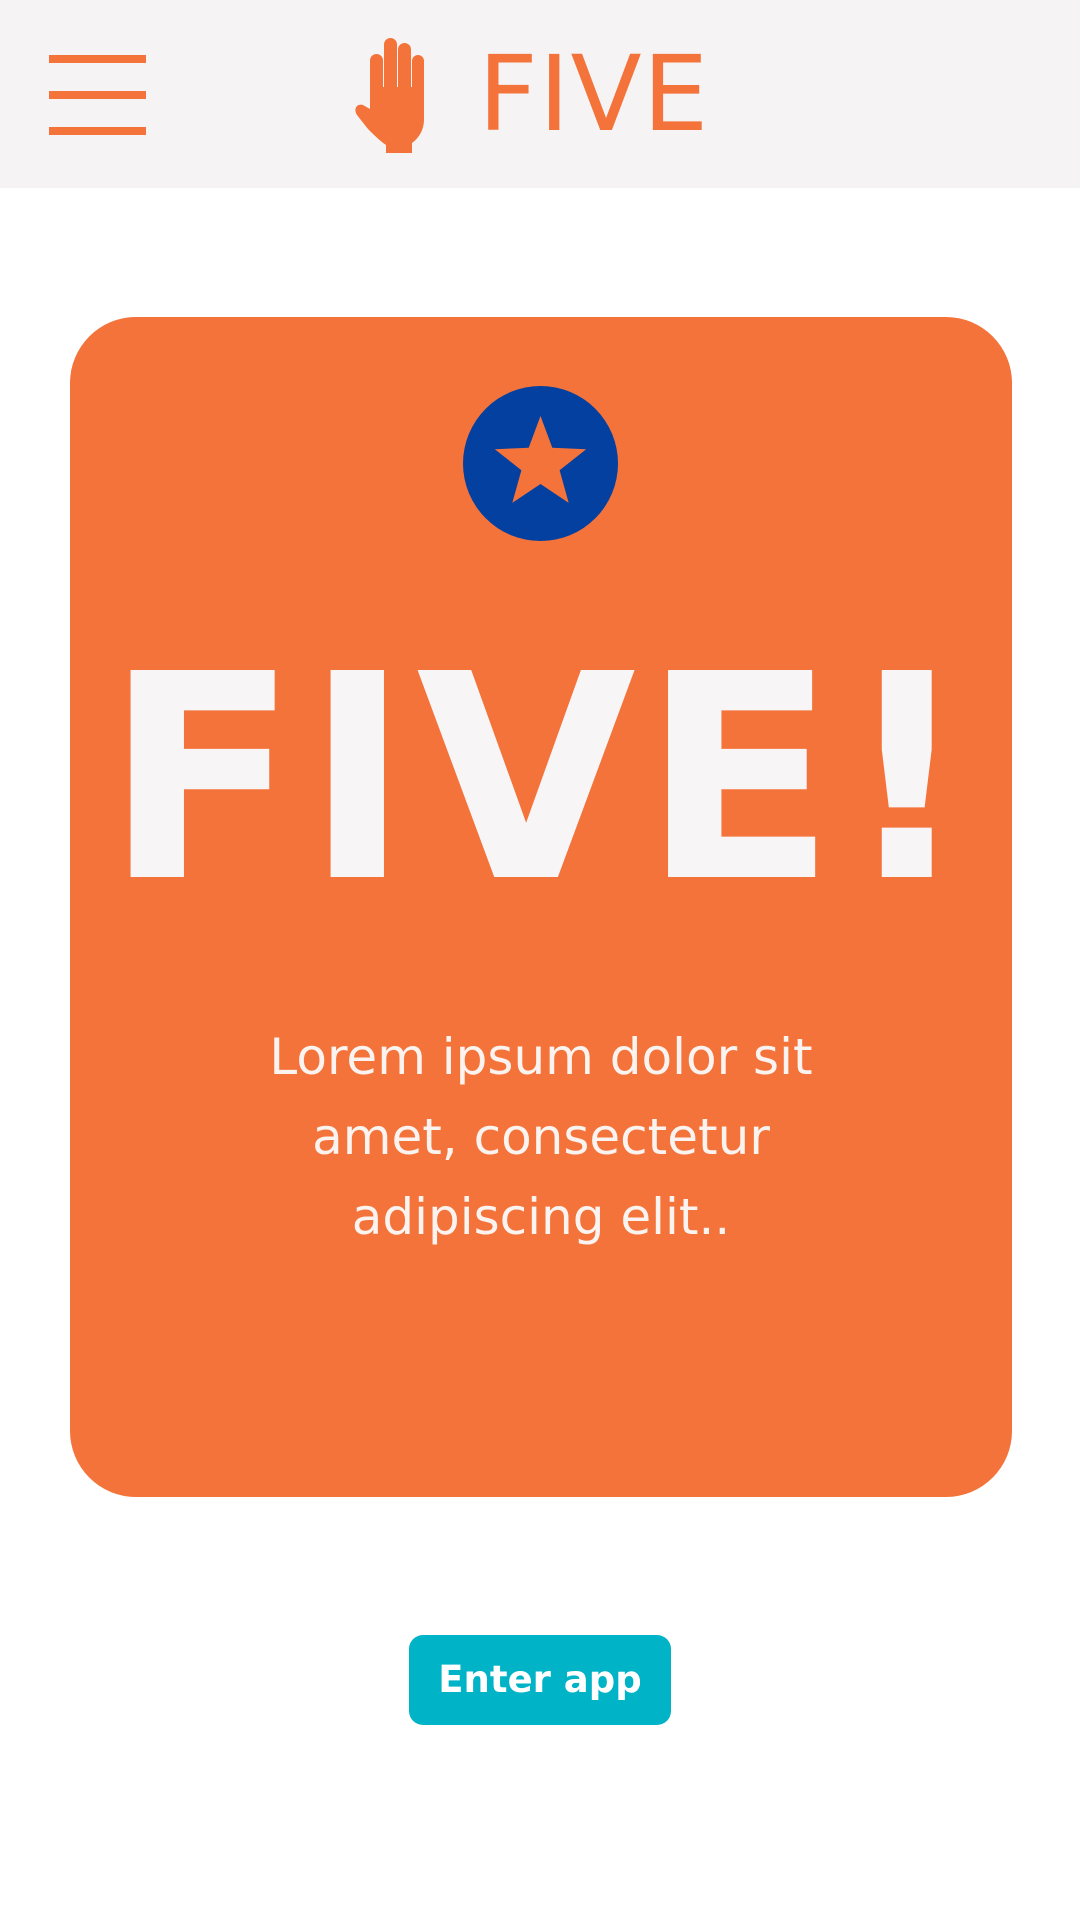 The height and width of the screenshot is (1920, 1080). What do you see at coordinates (541, 778) in the screenshot?
I see `hero-title: FIVE!` at bounding box center [541, 778].